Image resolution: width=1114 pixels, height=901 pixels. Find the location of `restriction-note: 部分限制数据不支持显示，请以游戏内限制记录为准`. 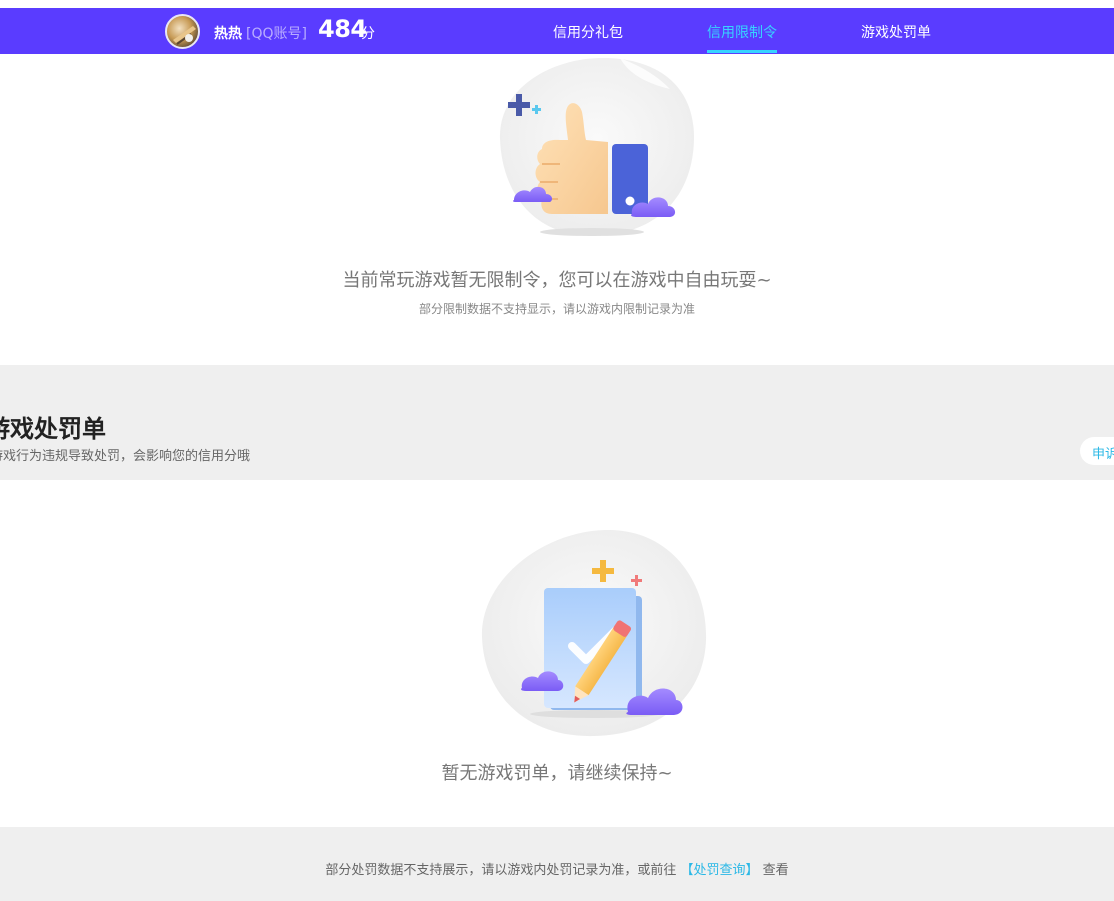

restriction-note: 部分限制数据不支持显示，请以游戏内限制记录为准 is located at coordinates (556, 309).